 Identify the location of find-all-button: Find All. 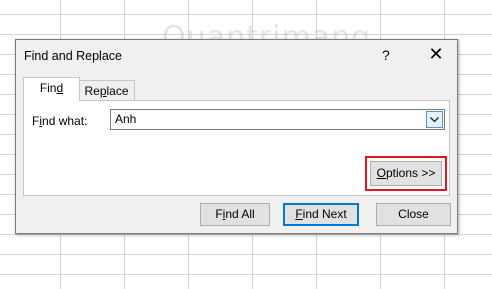
(235, 214).